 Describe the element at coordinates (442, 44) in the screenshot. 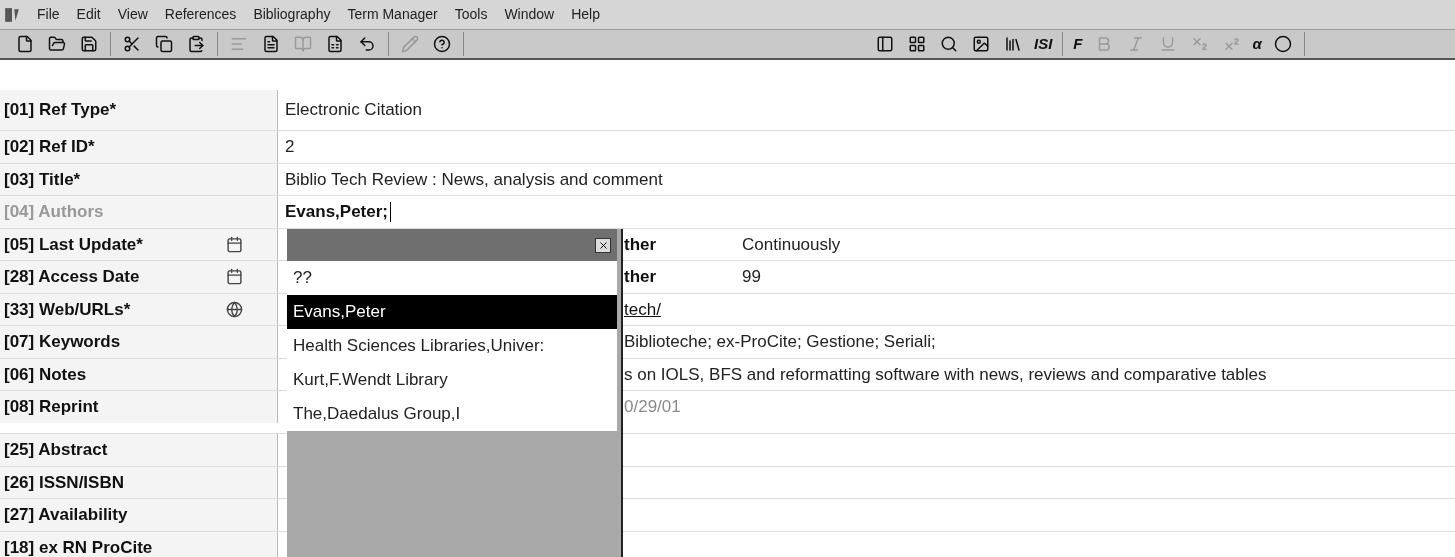

I see `help-icon` at that location.